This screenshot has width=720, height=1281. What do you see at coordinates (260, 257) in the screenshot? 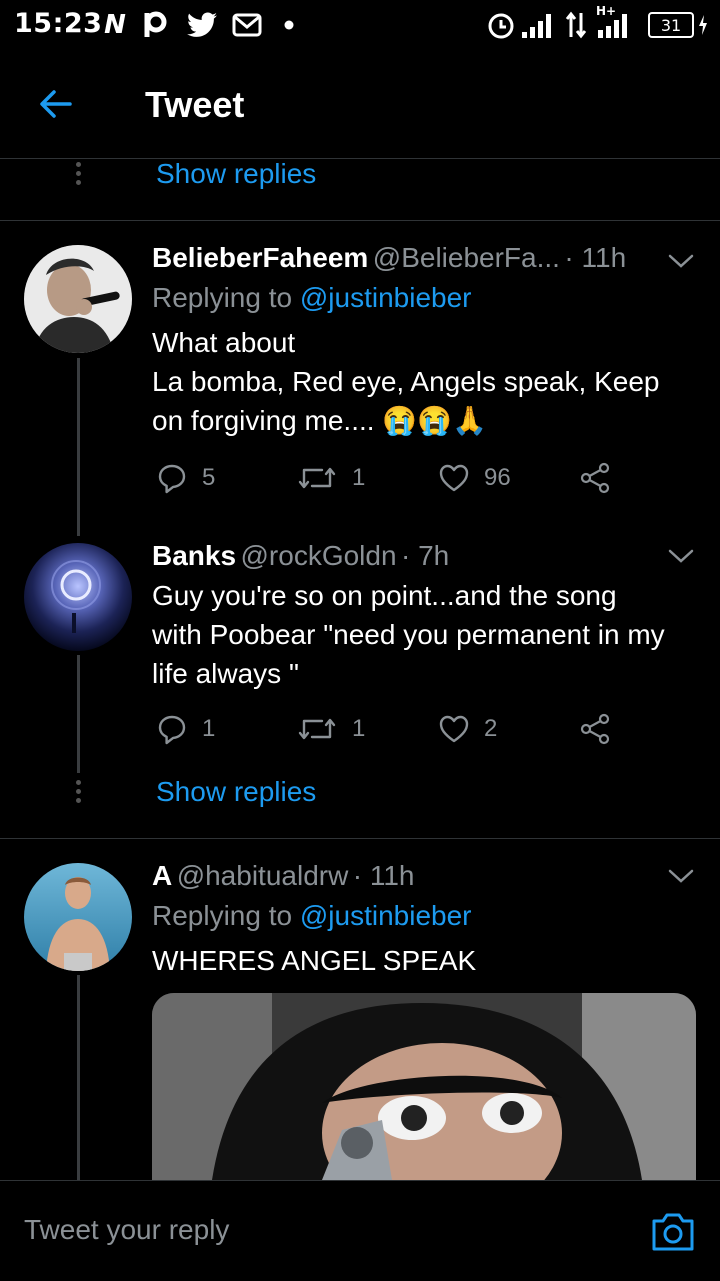
I see `display-name: BelieberFaheem` at bounding box center [260, 257].